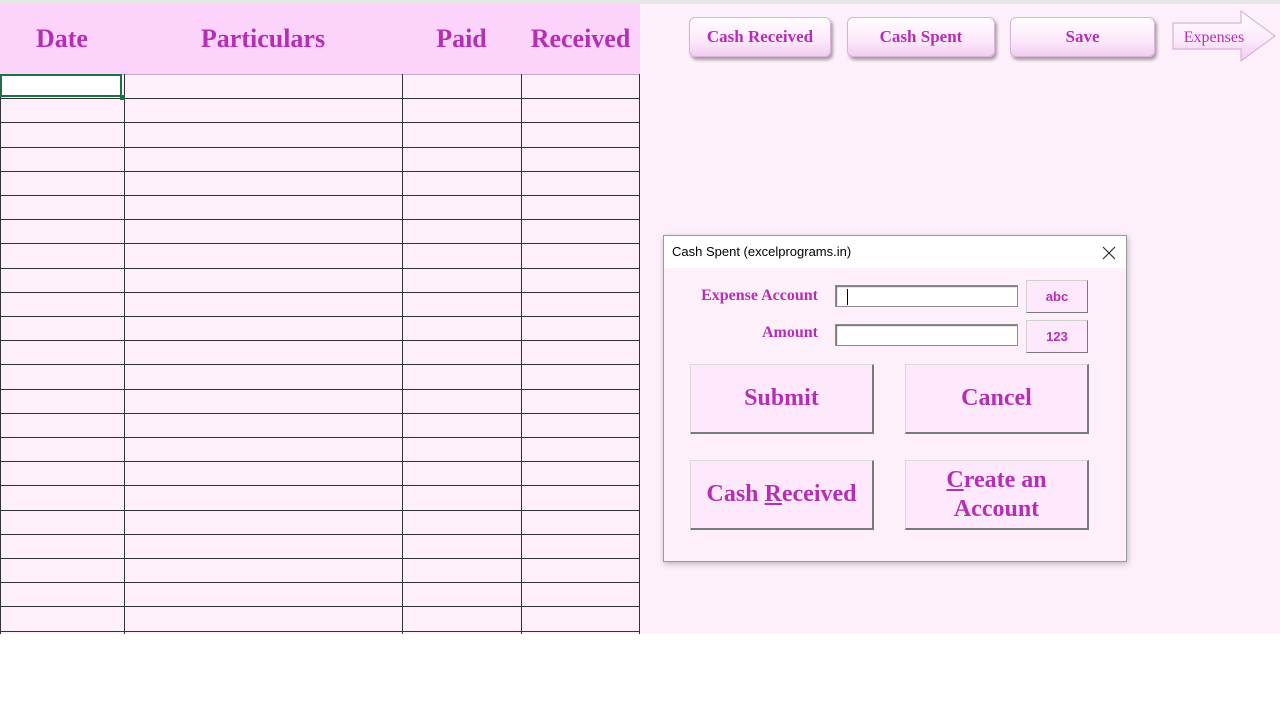 This screenshot has height=720, width=1280. What do you see at coordinates (762, 251) in the screenshot?
I see `dialog-title: Cash Spent (excelprograms.in)` at bounding box center [762, 251].